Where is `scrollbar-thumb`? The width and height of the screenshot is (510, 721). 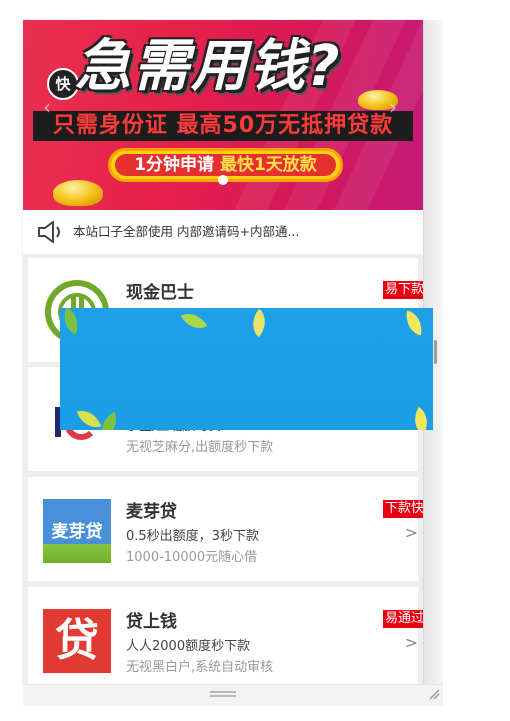 scrollbar-thumb is located at coordinates (435, 352).